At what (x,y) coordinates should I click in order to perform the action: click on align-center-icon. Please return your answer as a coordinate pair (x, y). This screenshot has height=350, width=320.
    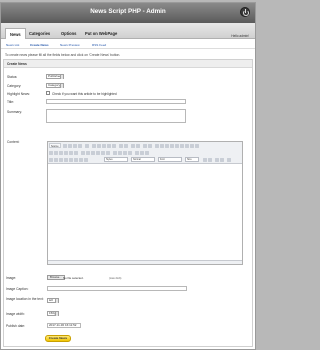
    Looking at the image, I should click on (120, 153).